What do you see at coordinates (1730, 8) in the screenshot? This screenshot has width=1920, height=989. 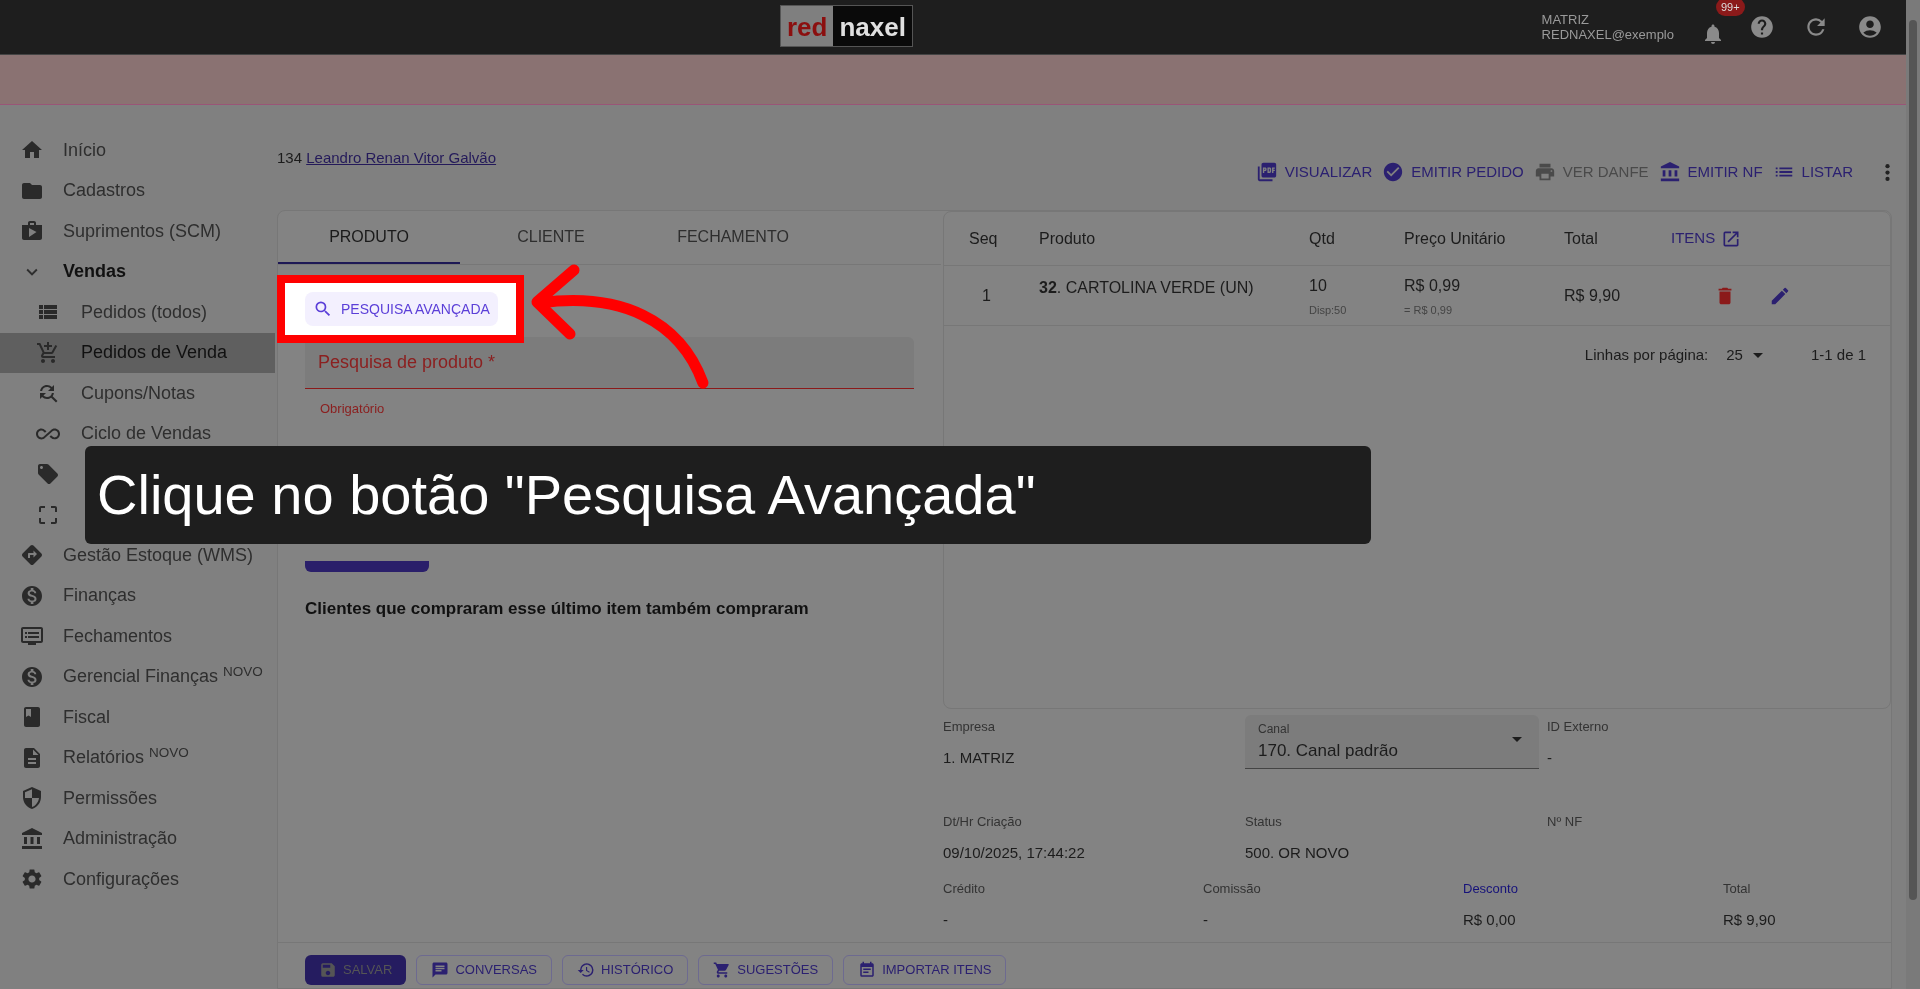 I see `notification-badge: 99+` at bounding box center [1730, 8].